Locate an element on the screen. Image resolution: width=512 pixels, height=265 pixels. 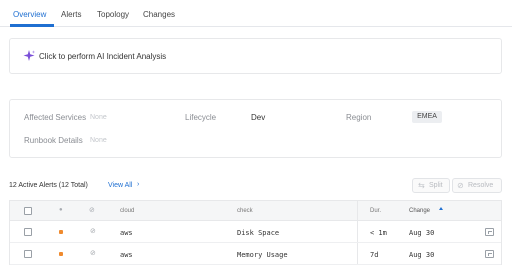
tab-bar: Overview Alerts Topology Changes is located at coordinates (256, 13).